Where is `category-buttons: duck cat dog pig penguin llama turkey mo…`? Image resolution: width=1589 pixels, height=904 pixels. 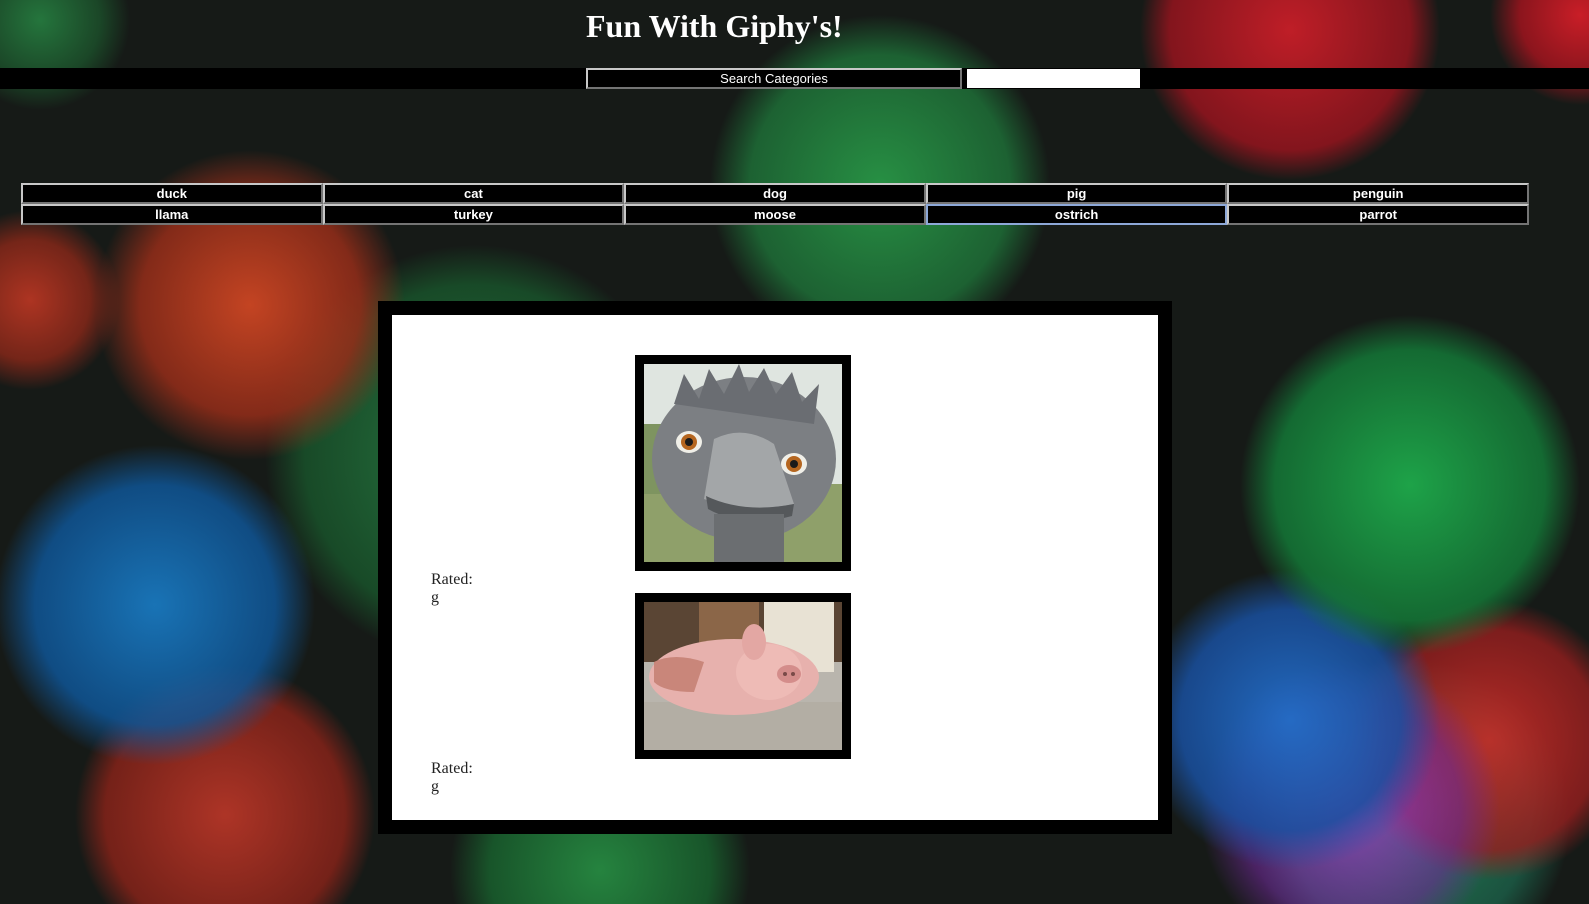 category-buttons: duck cat dog pig penguin llama turkey mo… is located at coordinates (775, 204).